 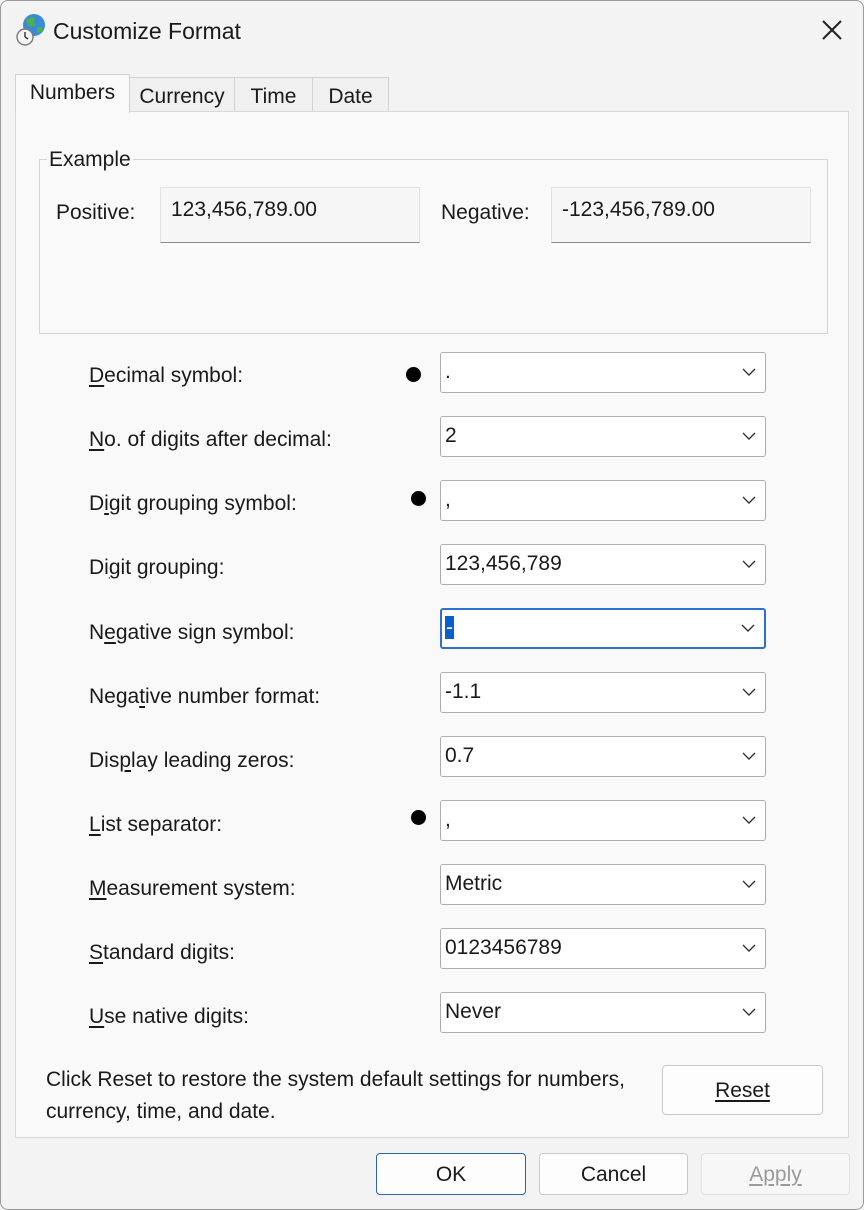 I want to click on digit-grouping-symbol-combo: ,, so click(x=603, y=500).